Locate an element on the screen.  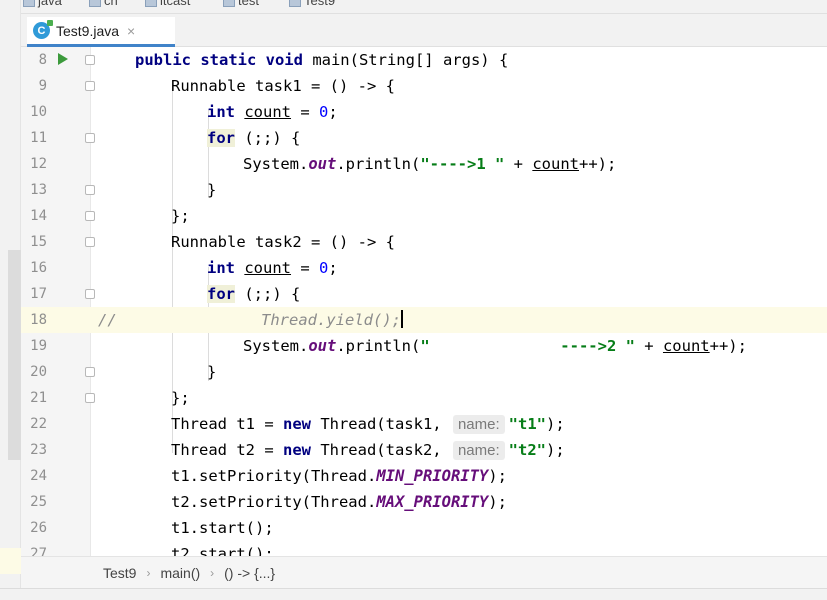
close-icon: × is located at coordinates (131, 31).